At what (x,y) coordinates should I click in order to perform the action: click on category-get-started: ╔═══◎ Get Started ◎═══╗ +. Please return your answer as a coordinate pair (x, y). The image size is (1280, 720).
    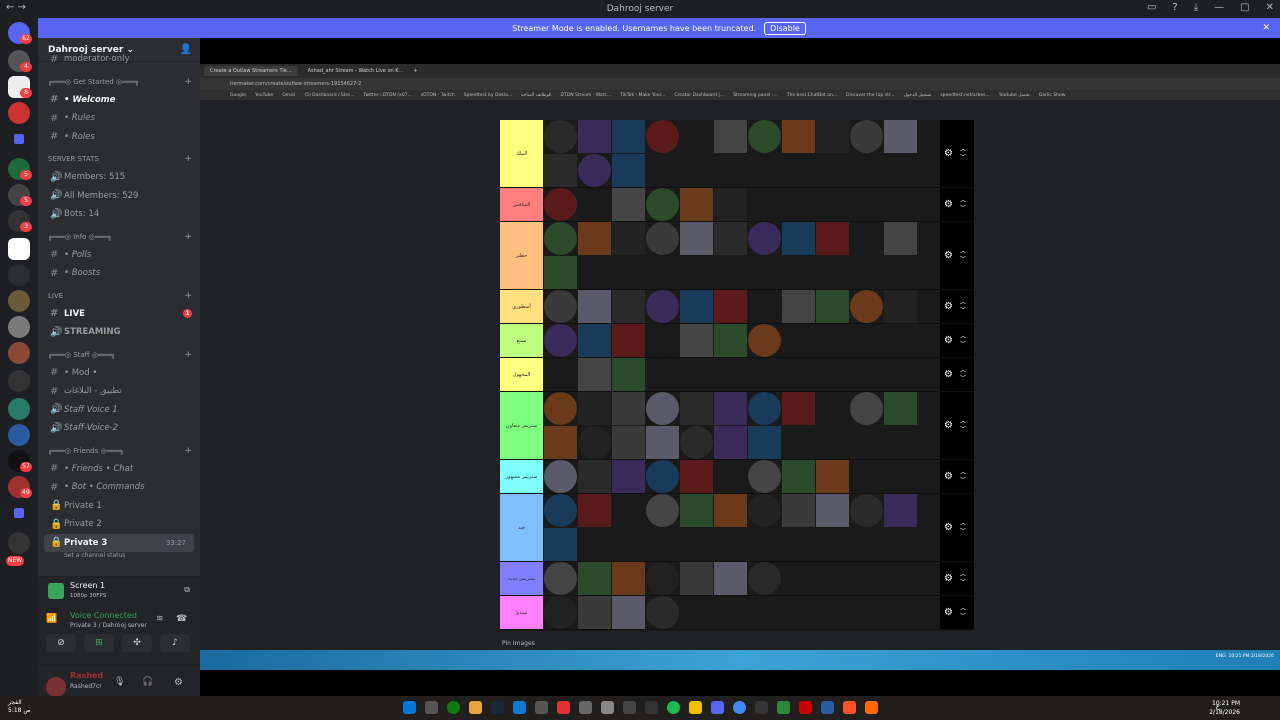
    Looking at the image, I should click on (119, 82).